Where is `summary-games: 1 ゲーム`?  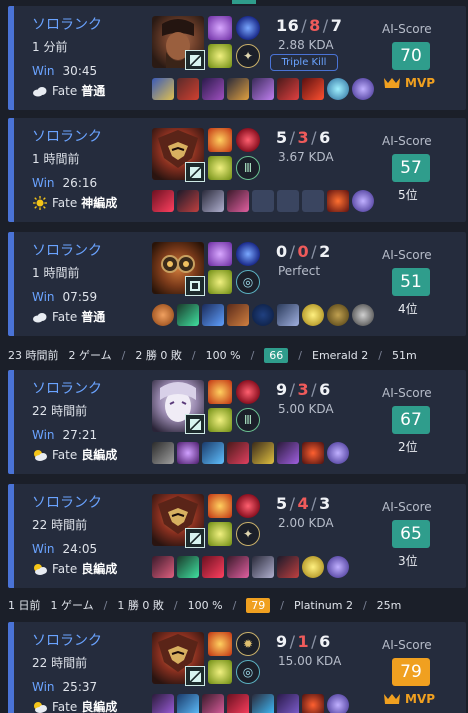
summary-games: 1 ゲーム is located at coordinates (72, 605).